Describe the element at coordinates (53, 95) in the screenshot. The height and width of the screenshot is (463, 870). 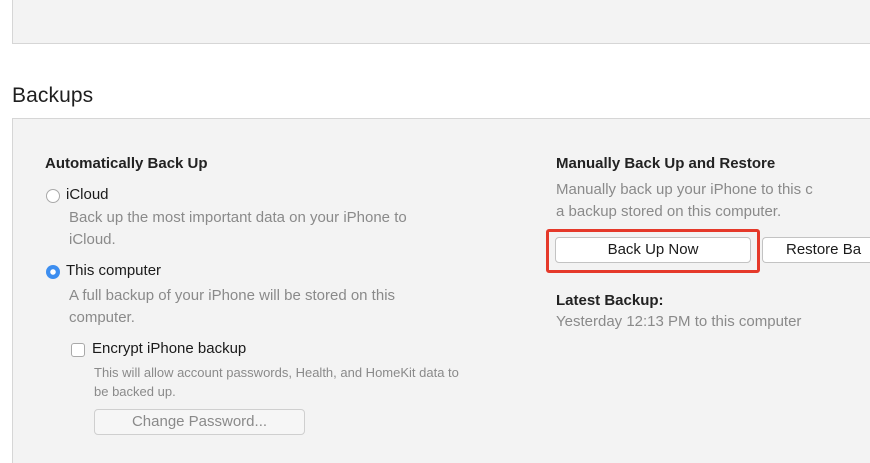
I see `section-title: Backups` at that location.